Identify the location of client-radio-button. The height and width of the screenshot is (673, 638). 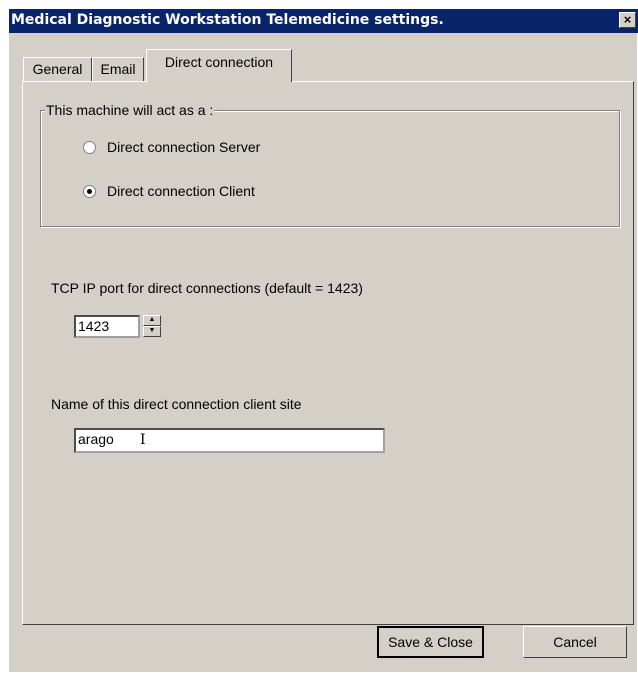
(89, 191).